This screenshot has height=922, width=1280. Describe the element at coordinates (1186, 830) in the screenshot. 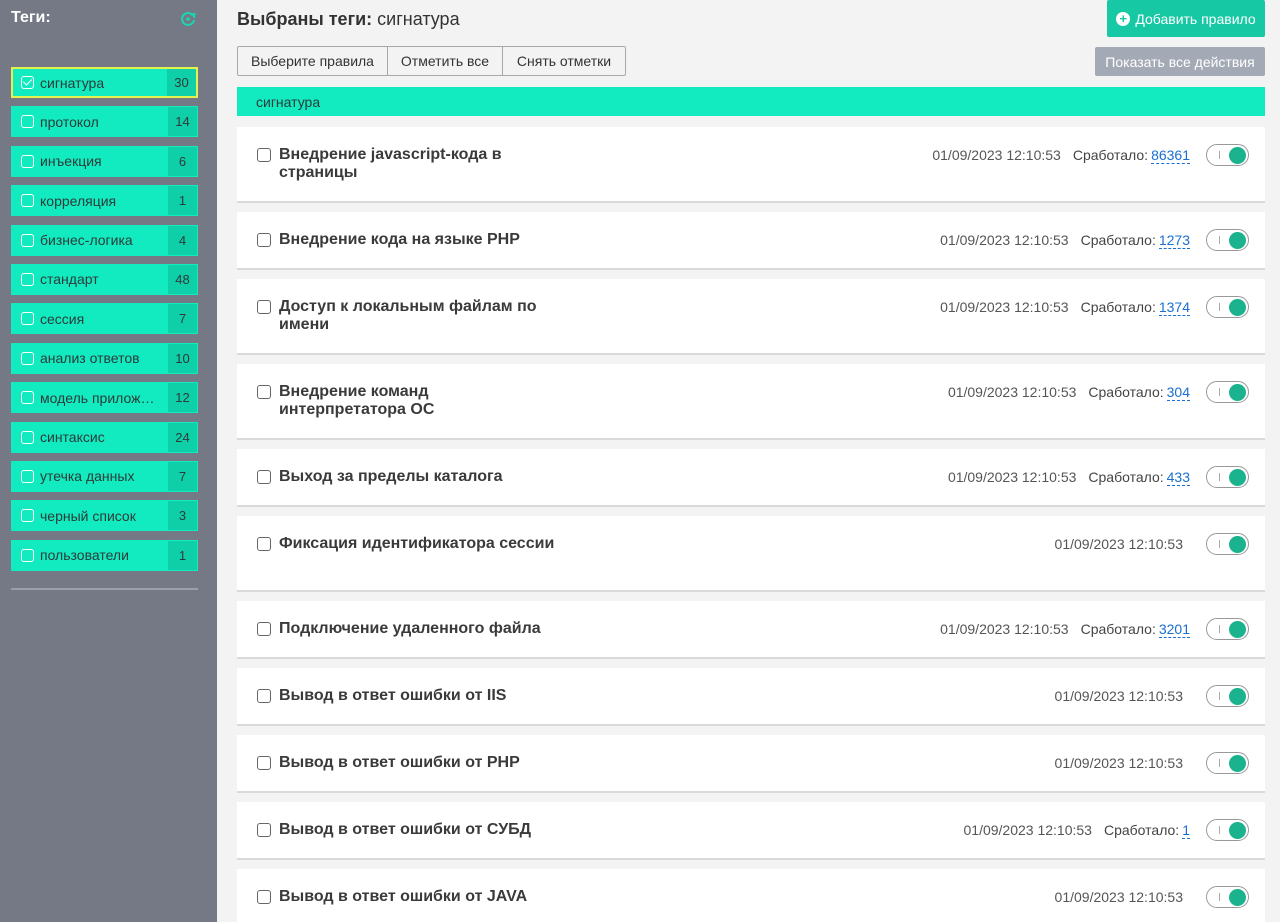

I see `rule-fired-count-link: 1` at that location.